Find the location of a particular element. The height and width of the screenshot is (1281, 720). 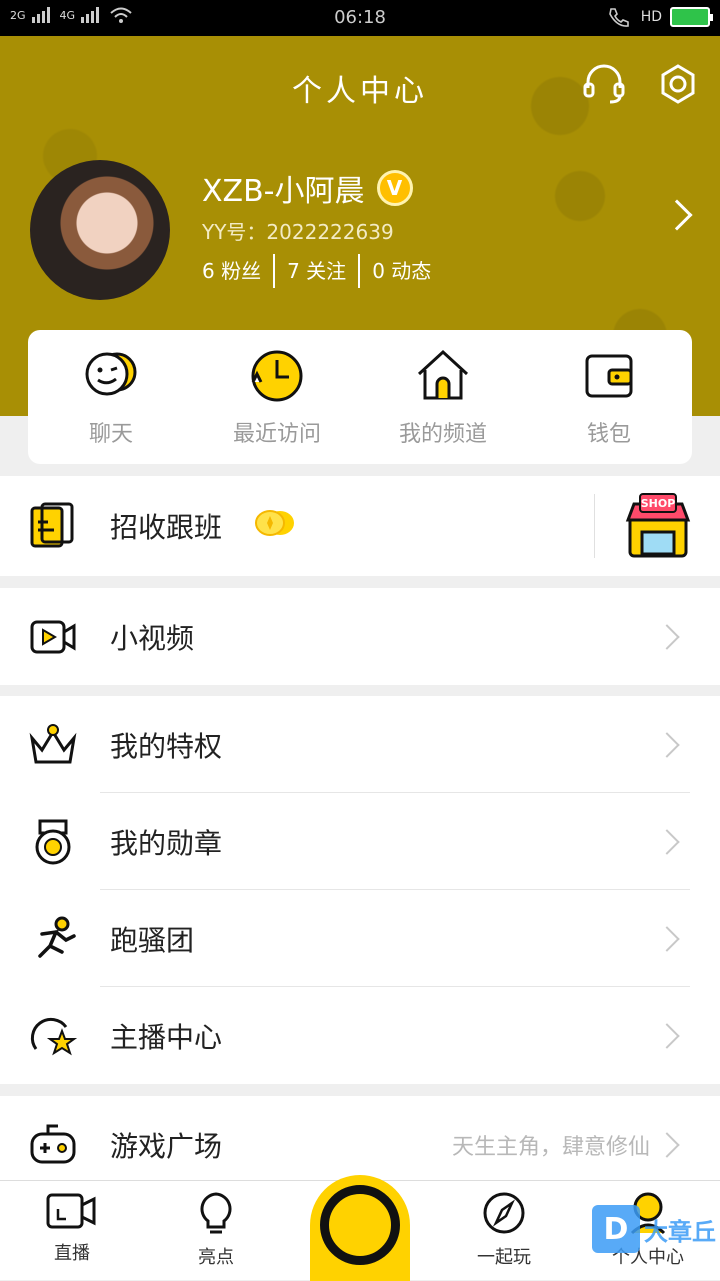

clock-icon is located at coordinates (277, 376).